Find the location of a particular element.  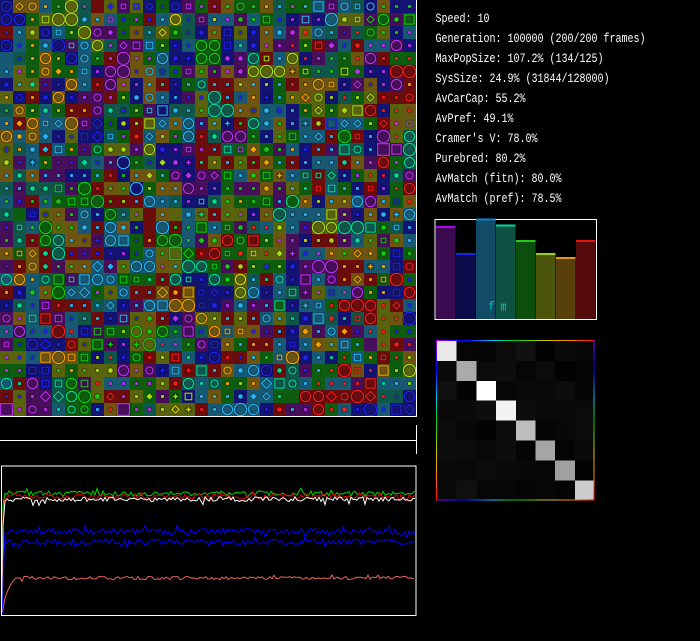

svg-text: SysSize: 24.9% (31844/128000) is located at coordinates (523, 78).